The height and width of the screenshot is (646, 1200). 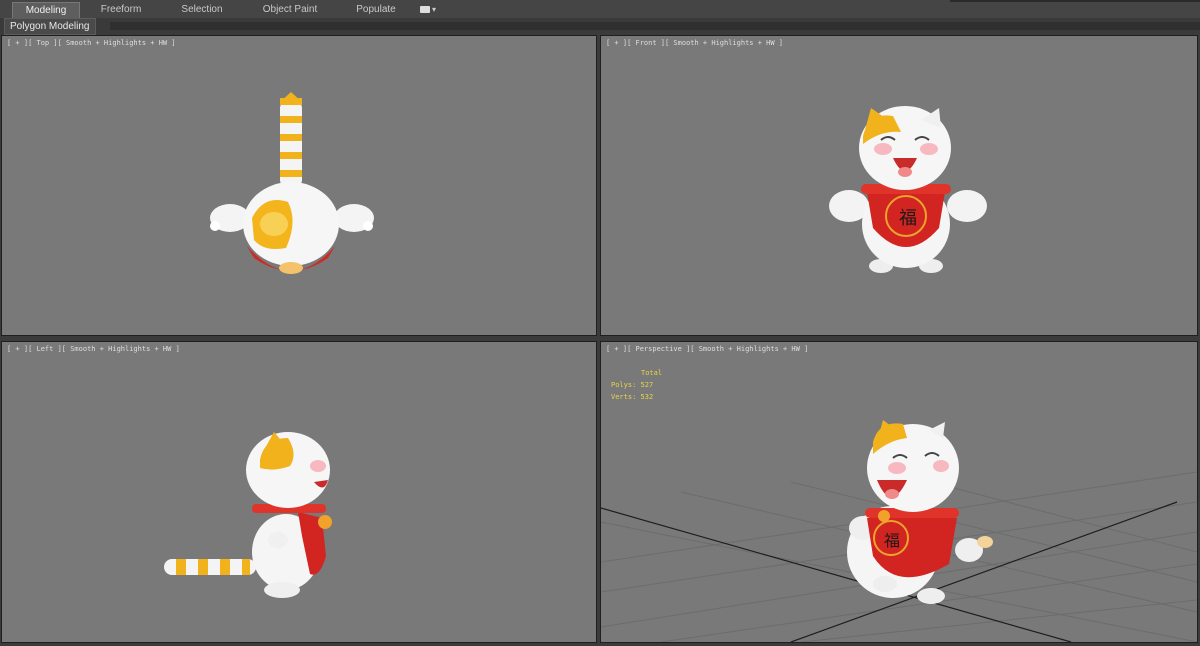 I want to click on ribbon-collapsed-strip, so click(x=655, y=26).